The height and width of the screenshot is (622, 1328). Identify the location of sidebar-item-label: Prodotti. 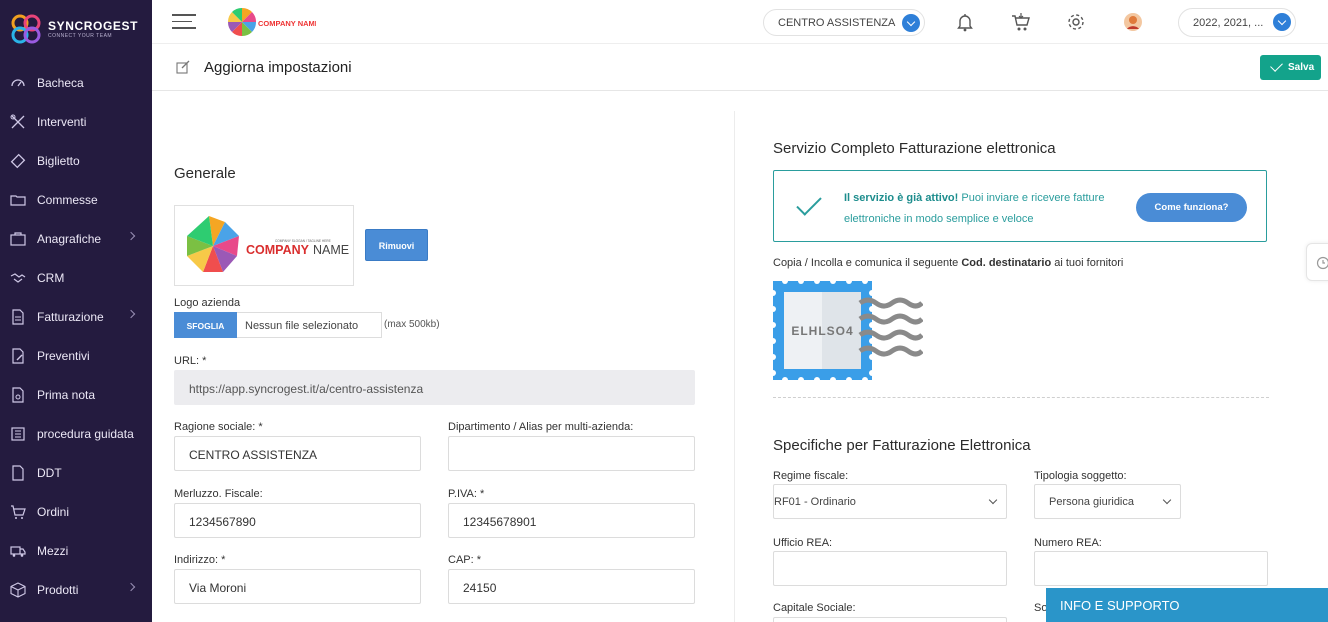
(58, 589).